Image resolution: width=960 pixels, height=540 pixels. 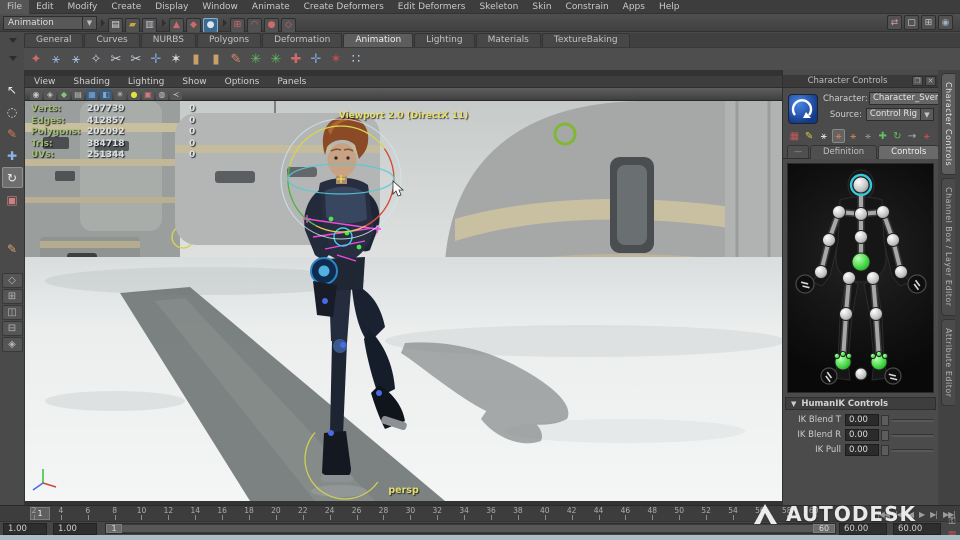 I want to click on snap-to-curve-icon: ◠, so click(x=254, y=25).